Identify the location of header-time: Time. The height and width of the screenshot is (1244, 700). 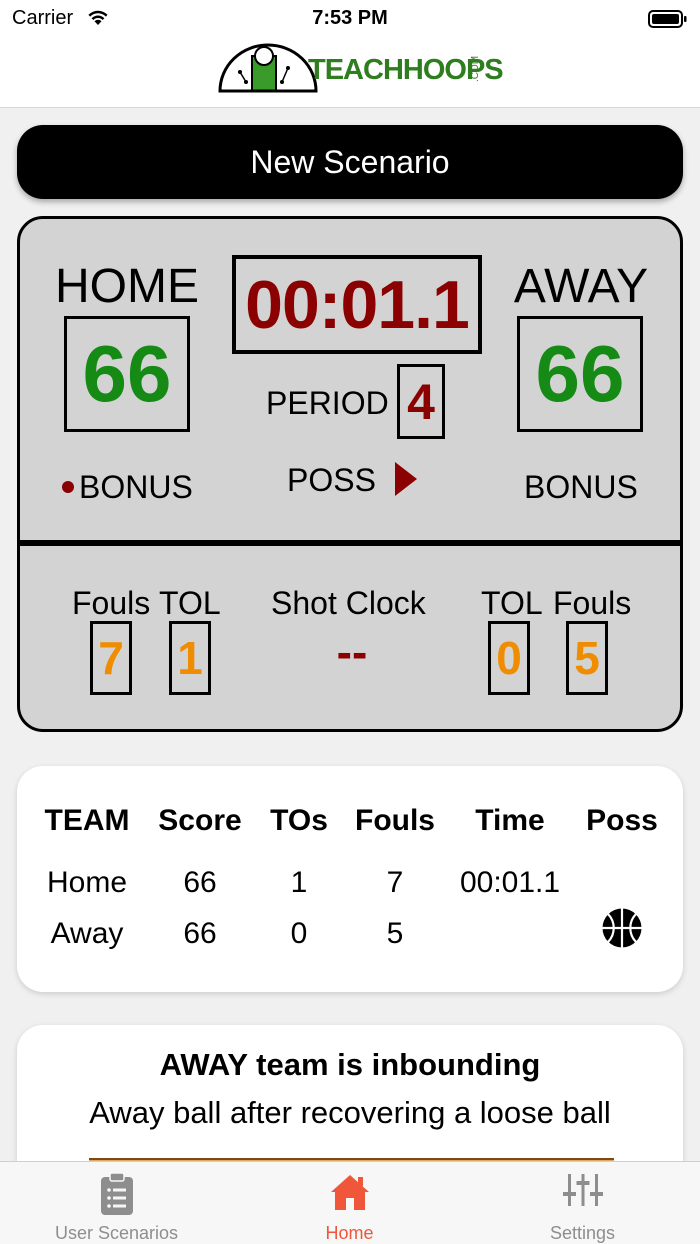
(510, 820).